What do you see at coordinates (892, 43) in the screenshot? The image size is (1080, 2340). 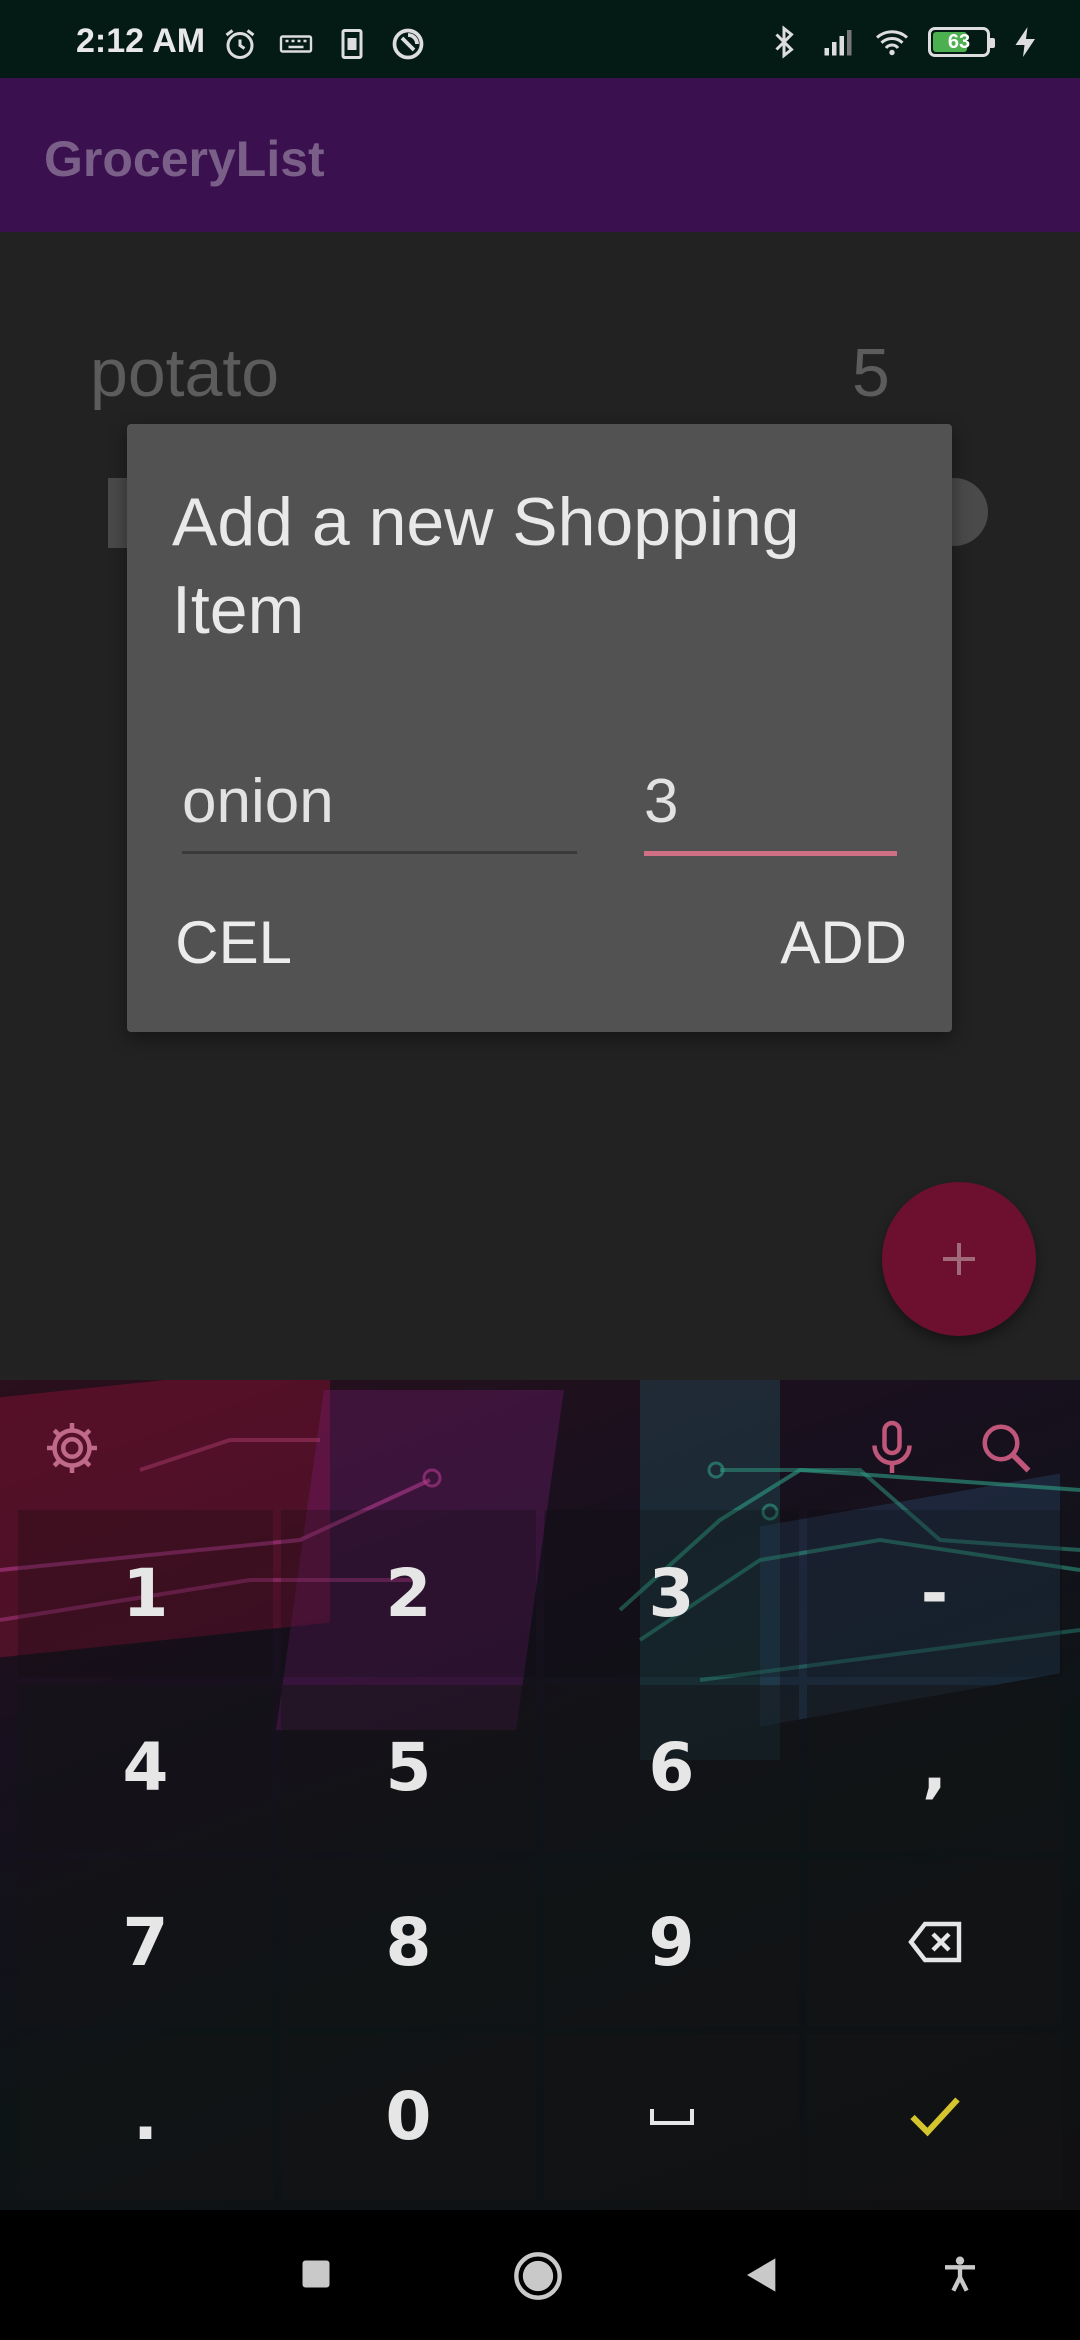 I see `wifi-icon` at bounding box center [892, 43].